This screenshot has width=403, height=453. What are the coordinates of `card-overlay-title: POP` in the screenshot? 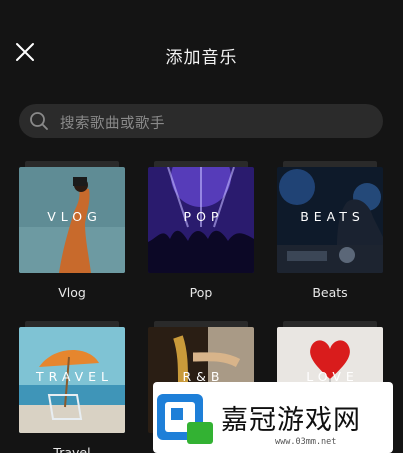 It's located at (203, 216).